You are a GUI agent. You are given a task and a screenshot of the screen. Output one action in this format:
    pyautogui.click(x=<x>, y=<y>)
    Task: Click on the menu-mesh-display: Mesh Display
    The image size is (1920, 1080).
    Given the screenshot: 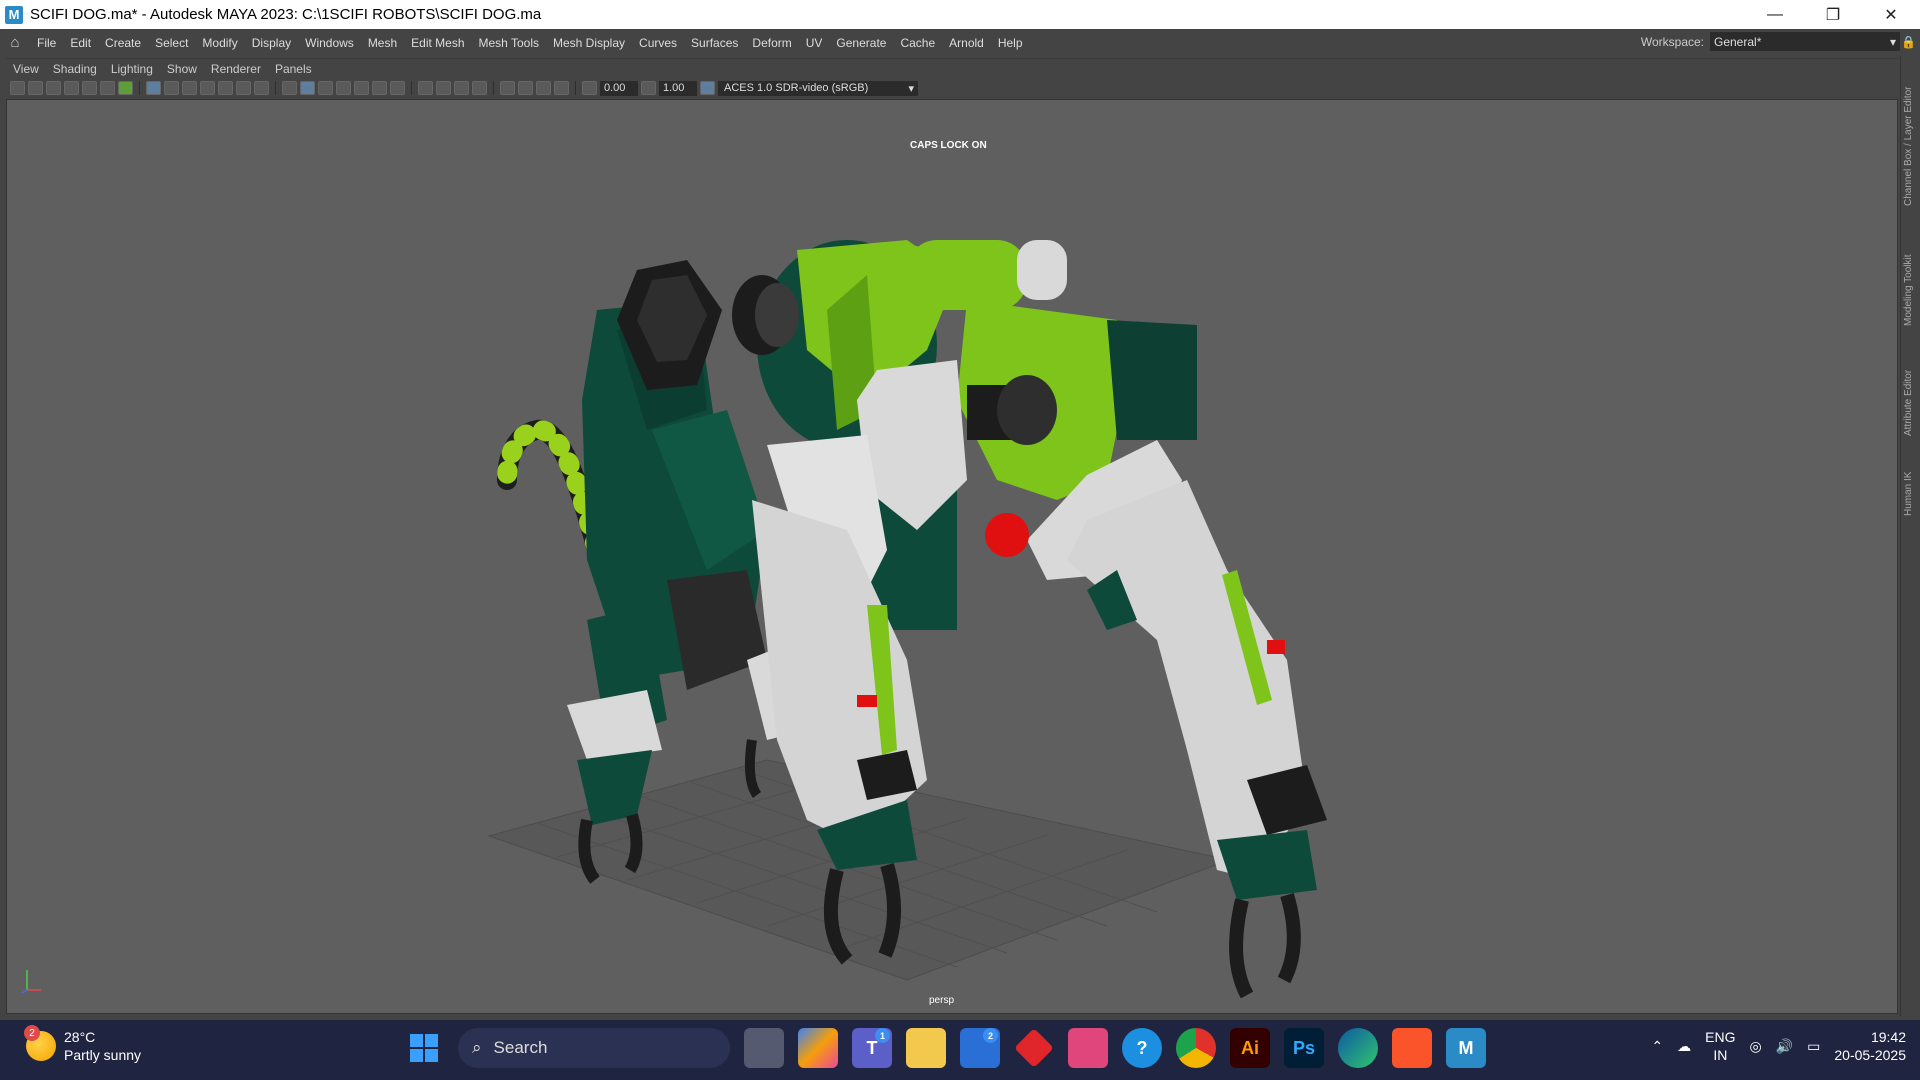 What is the action you would take?
    pyautogui.click(x=589, y=43)
    